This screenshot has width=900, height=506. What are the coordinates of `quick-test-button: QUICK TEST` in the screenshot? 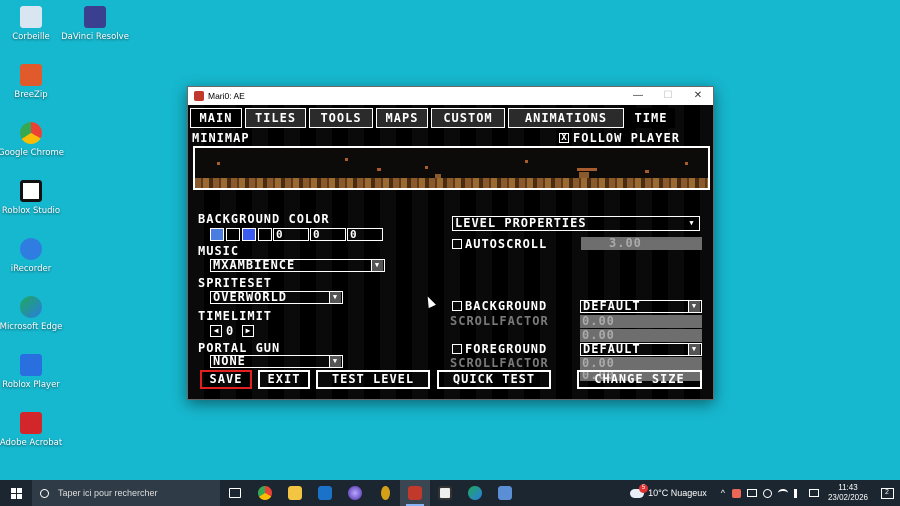 It's located at (494, 379).